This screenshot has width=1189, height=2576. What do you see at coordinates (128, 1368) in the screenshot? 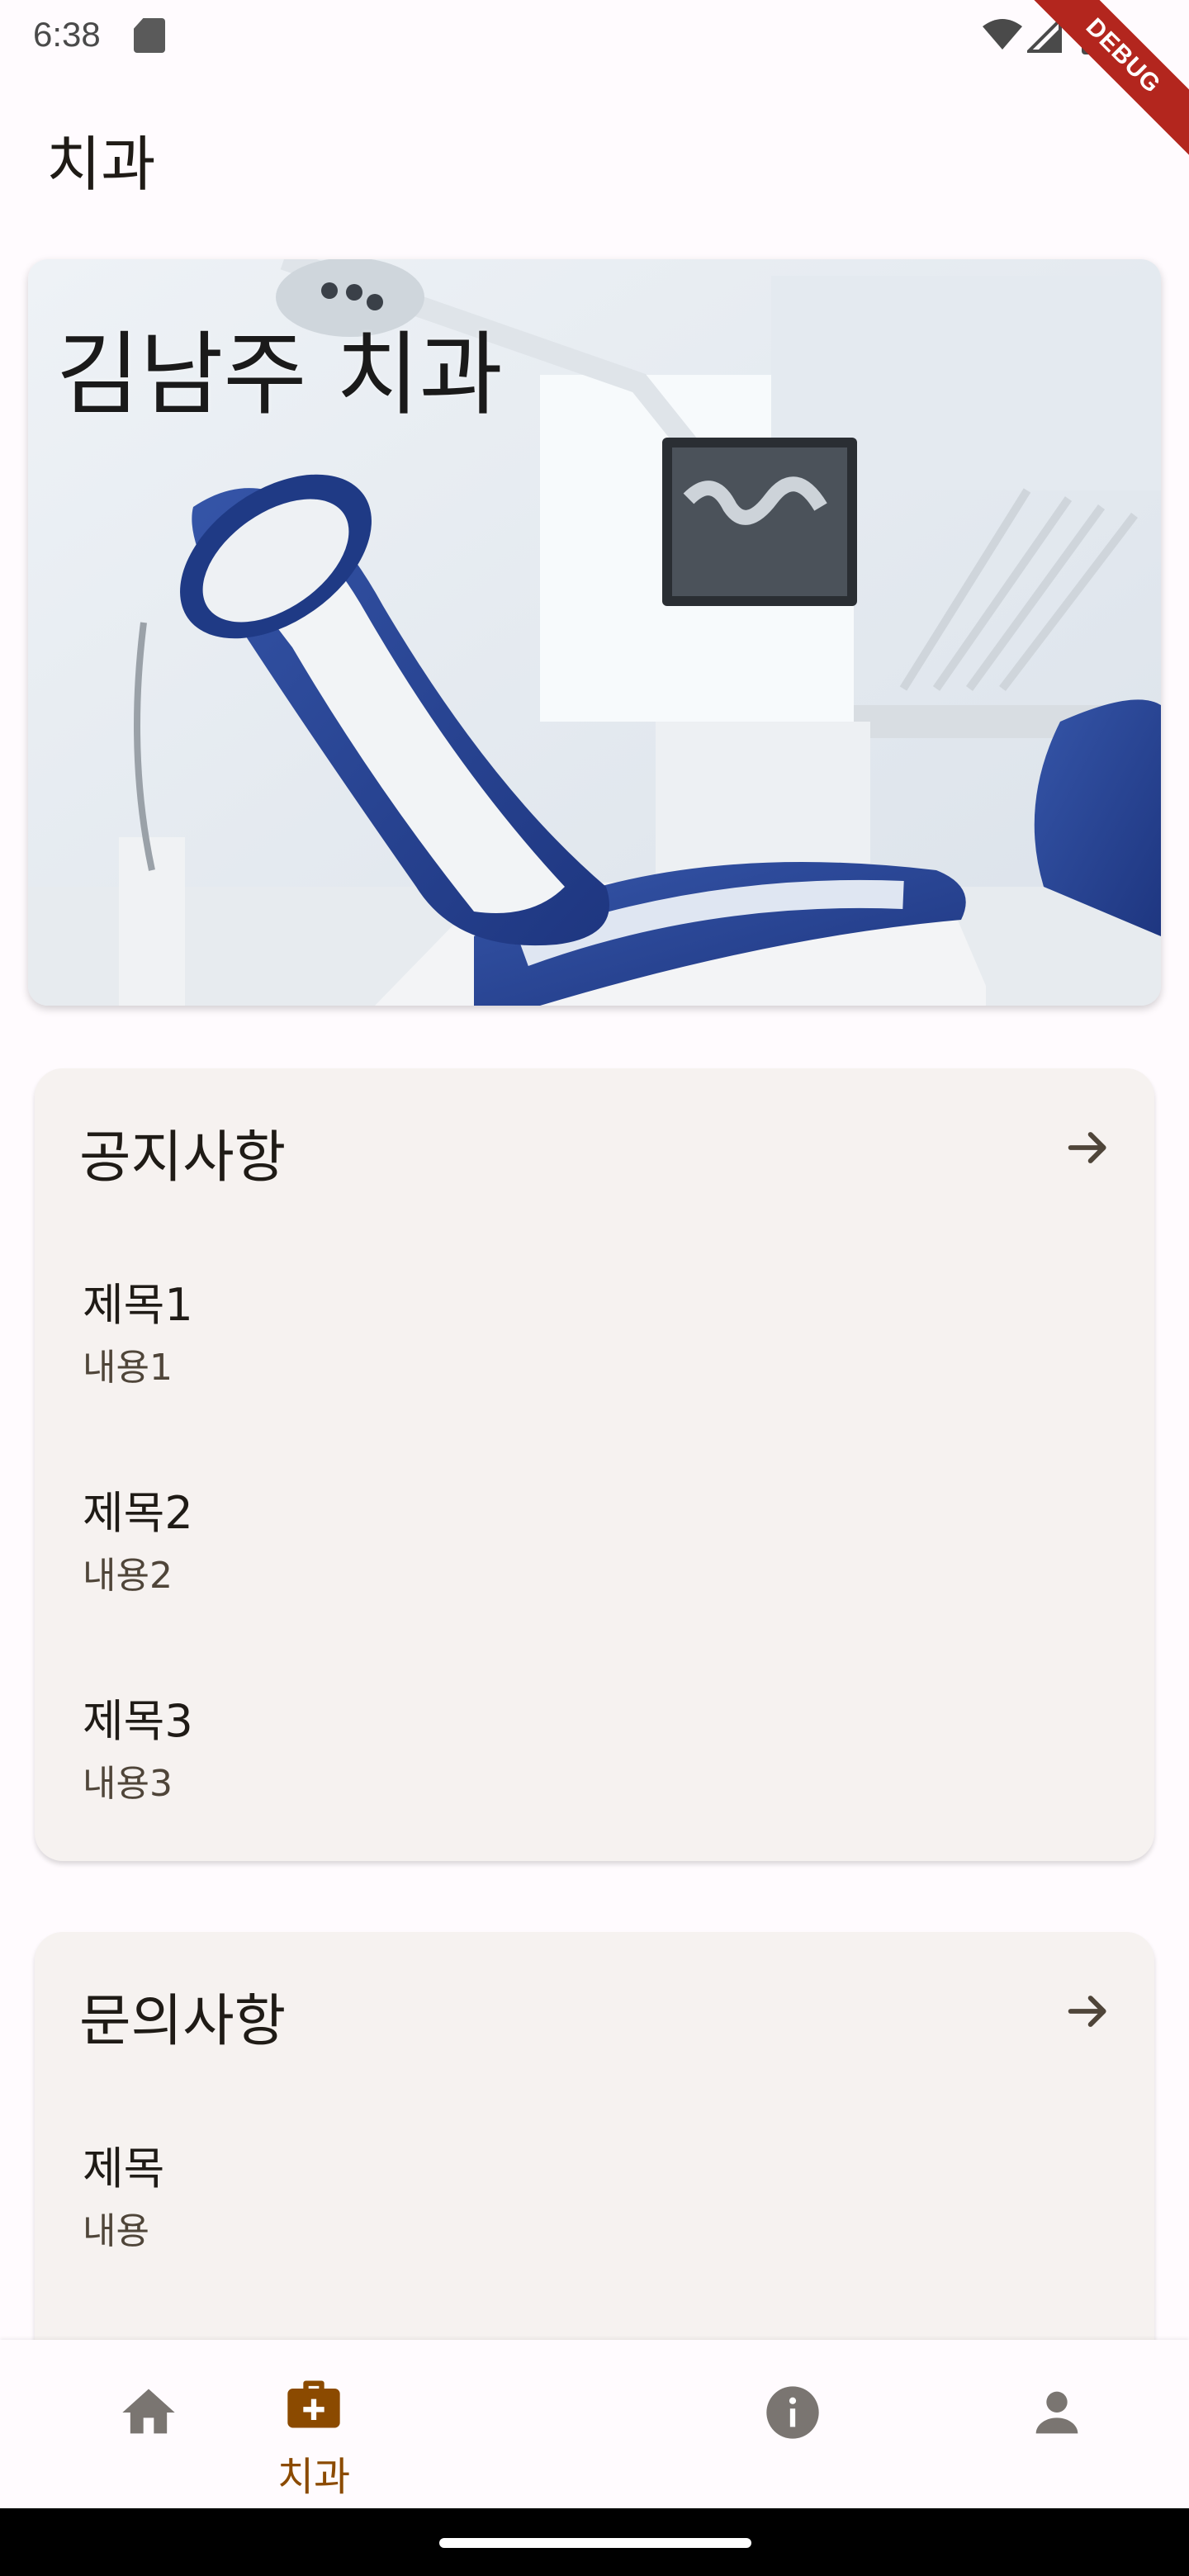
I see `item-body: 내용1` at bounding box center [128, 1368].